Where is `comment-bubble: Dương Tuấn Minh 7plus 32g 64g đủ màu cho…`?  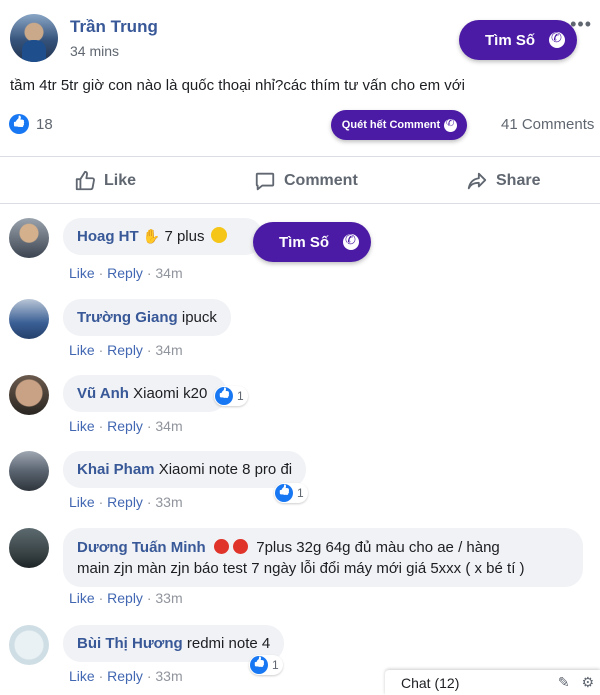 comment-bubble: Dương Tuấn Minh 7plus 32g 64g đủ màu cho… is located at coordinates (323, 557).